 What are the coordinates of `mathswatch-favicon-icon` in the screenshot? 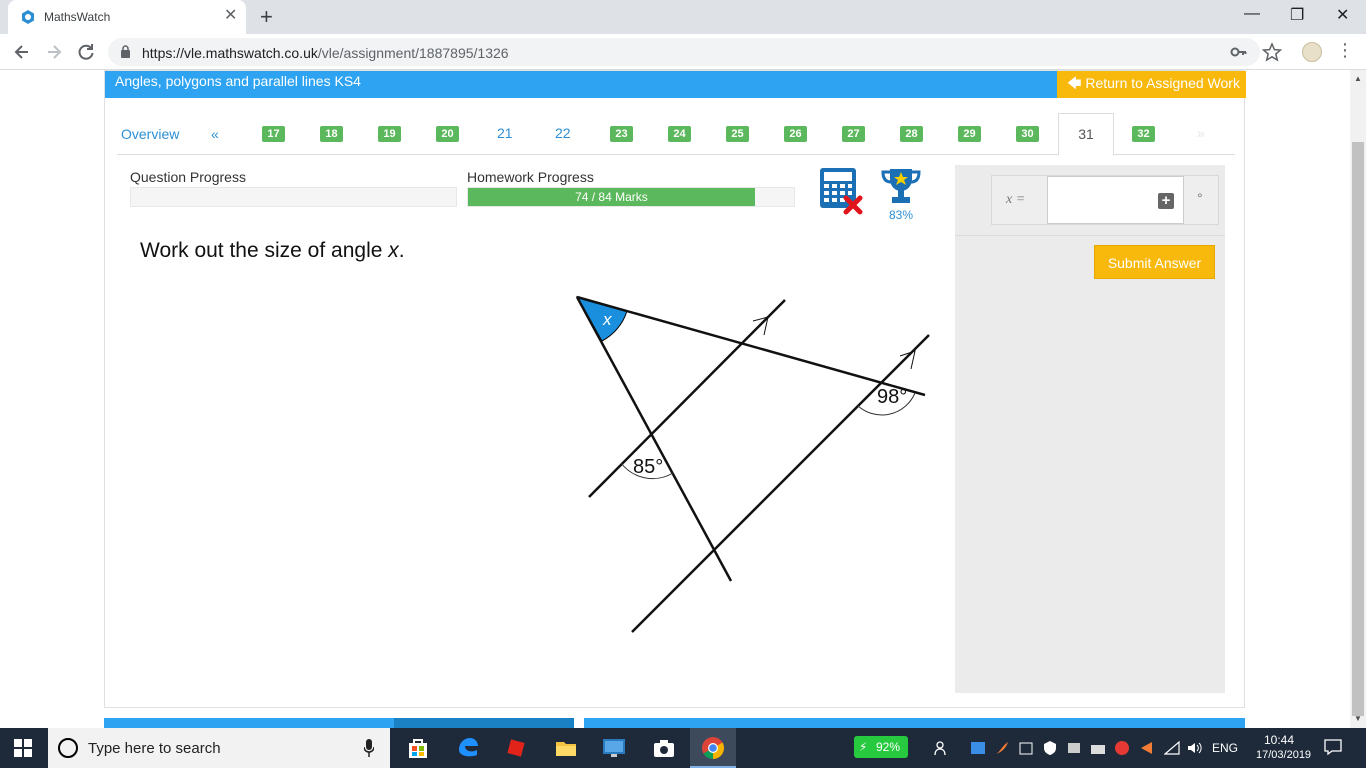 It's located at (28, 17).